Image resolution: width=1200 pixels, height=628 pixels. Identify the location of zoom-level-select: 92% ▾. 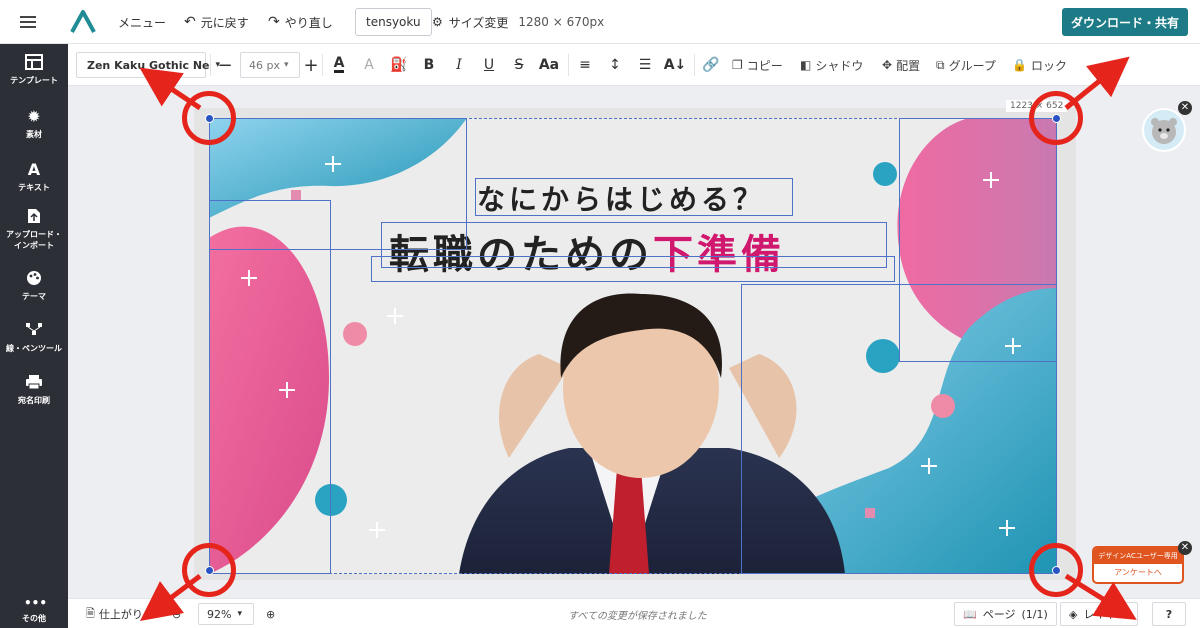
(226, 614).